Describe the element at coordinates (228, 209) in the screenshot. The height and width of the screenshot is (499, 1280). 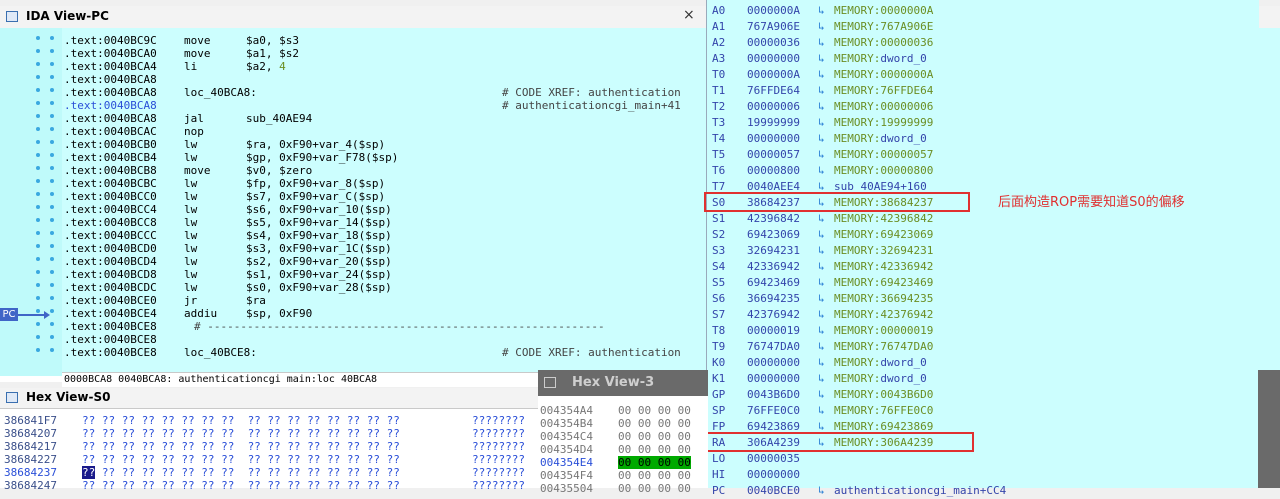
I see `code-line: .text:0040BCC4 lw $s6, 0xF90+var_10($sp)` at that location.